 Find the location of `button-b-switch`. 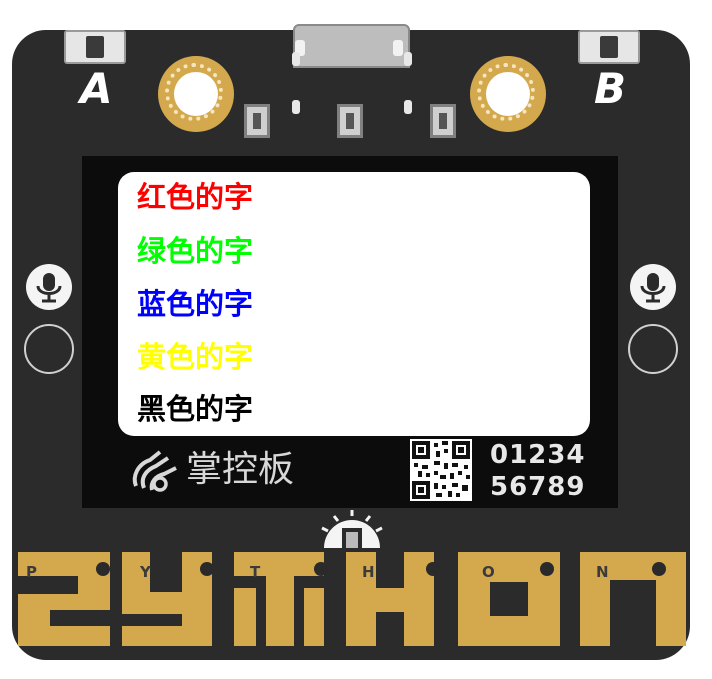

button-b-switch is located at coordinates (609, 47).